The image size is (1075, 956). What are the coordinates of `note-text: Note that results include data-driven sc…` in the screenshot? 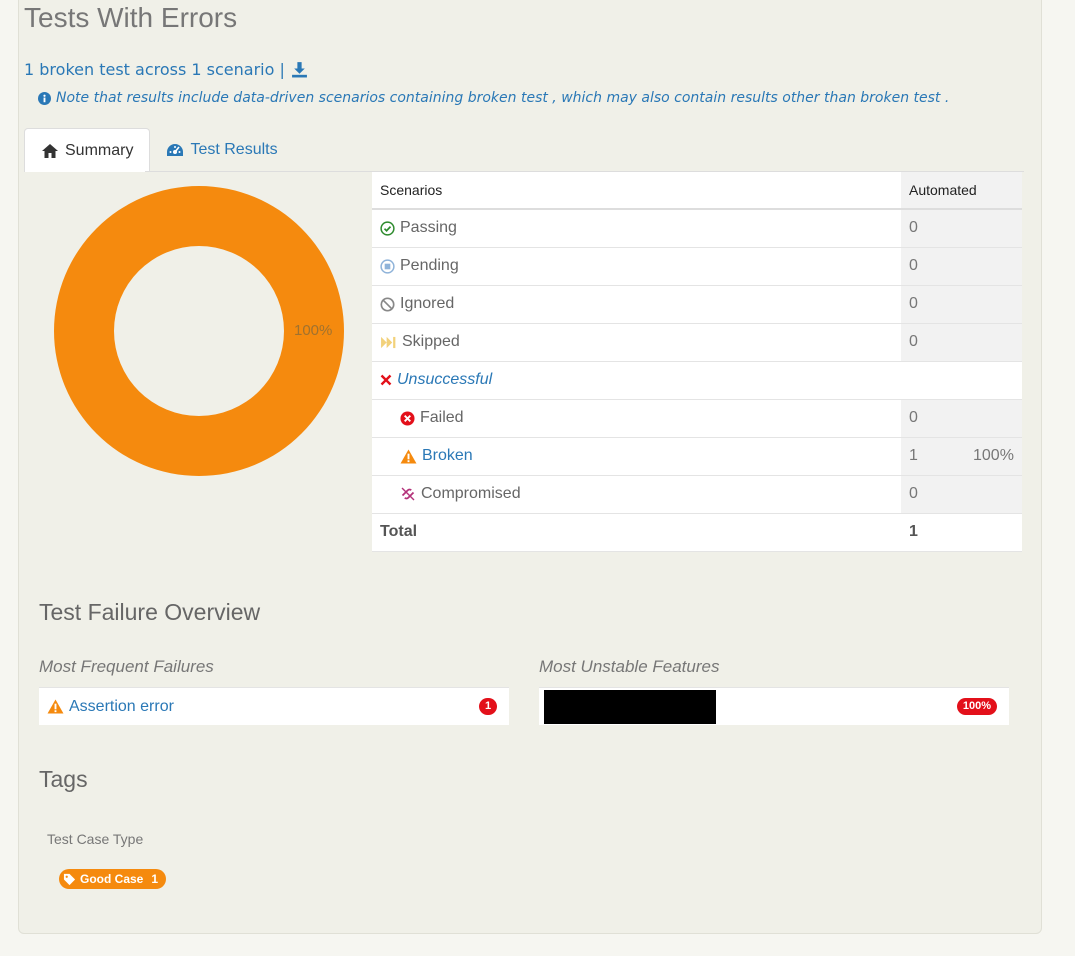 It's located at (503, 98).